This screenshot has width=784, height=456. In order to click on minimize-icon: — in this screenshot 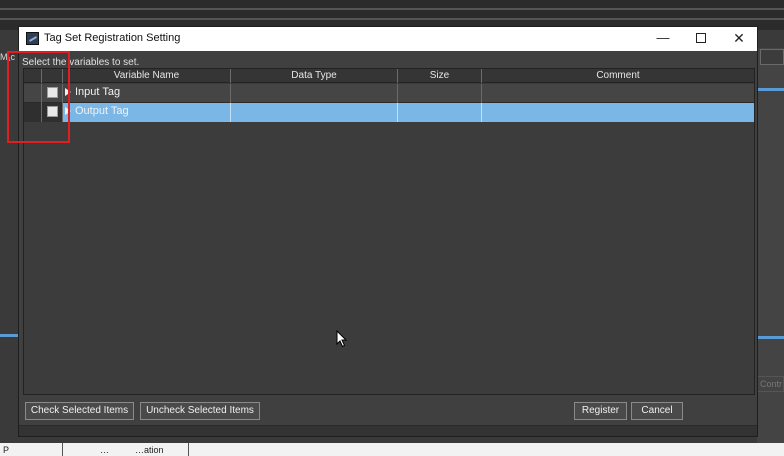, I will do `click(663, 39)`.